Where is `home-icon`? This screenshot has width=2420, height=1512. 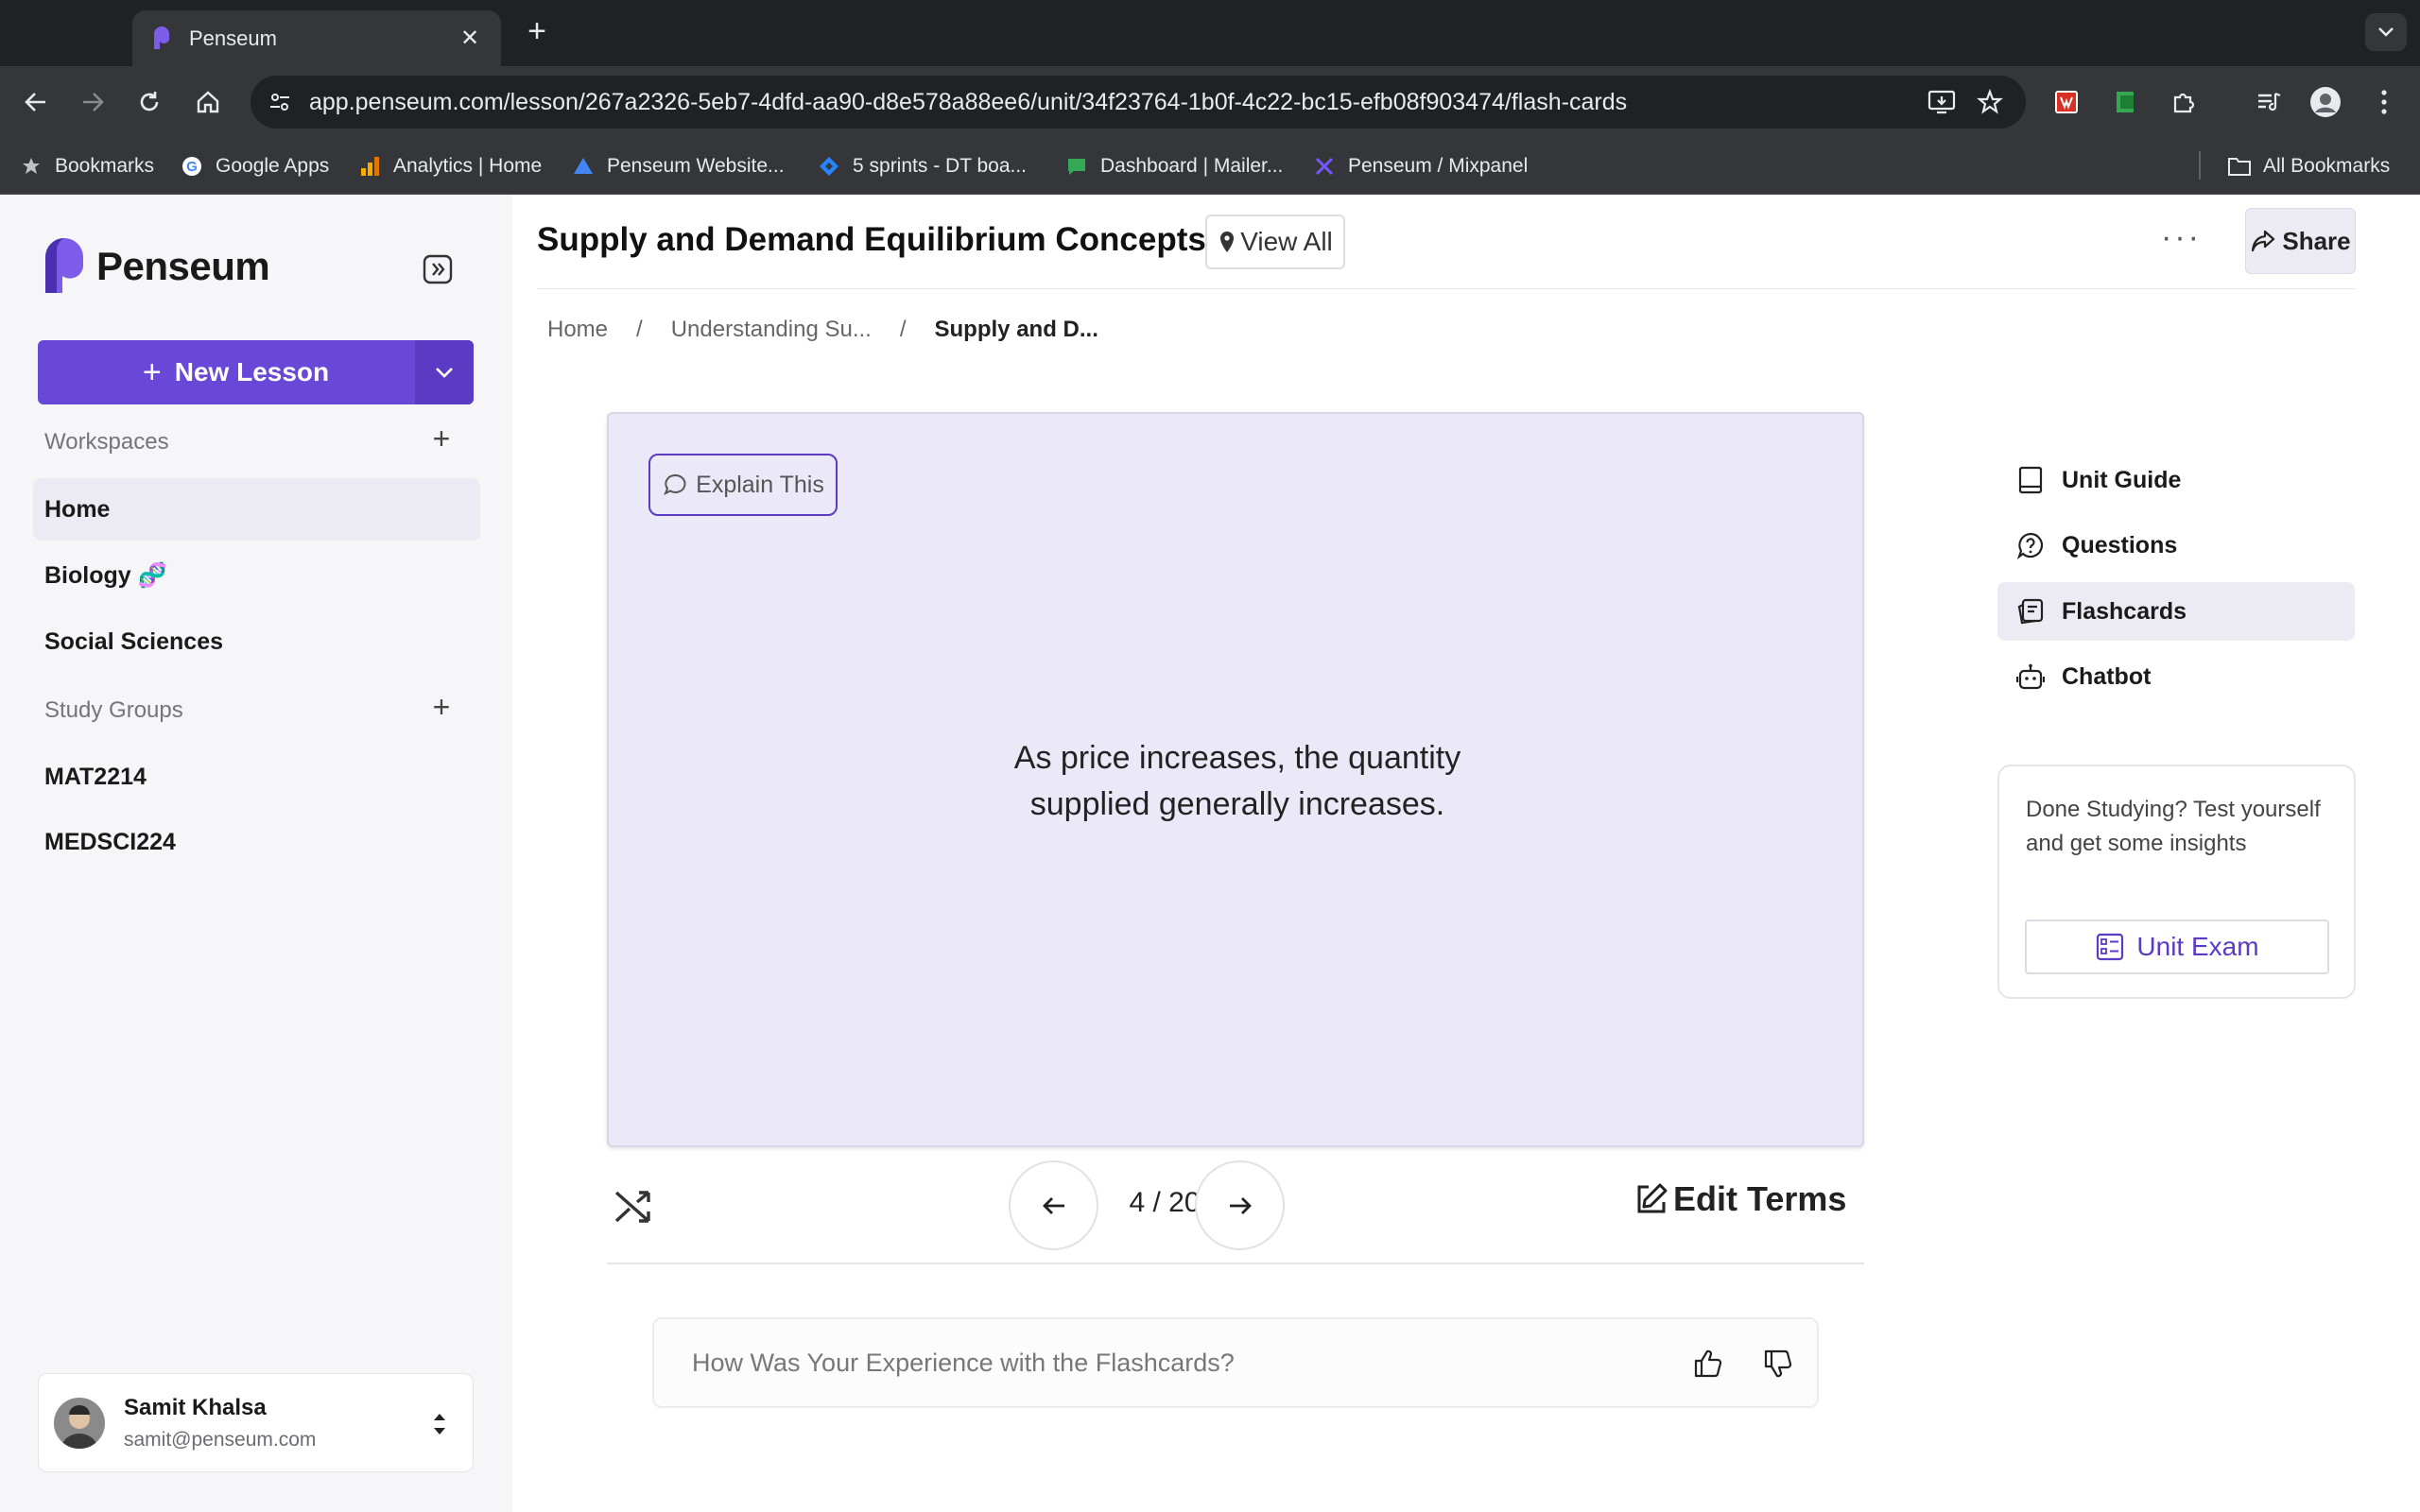
home-icon is located at coordinates (208, 102).